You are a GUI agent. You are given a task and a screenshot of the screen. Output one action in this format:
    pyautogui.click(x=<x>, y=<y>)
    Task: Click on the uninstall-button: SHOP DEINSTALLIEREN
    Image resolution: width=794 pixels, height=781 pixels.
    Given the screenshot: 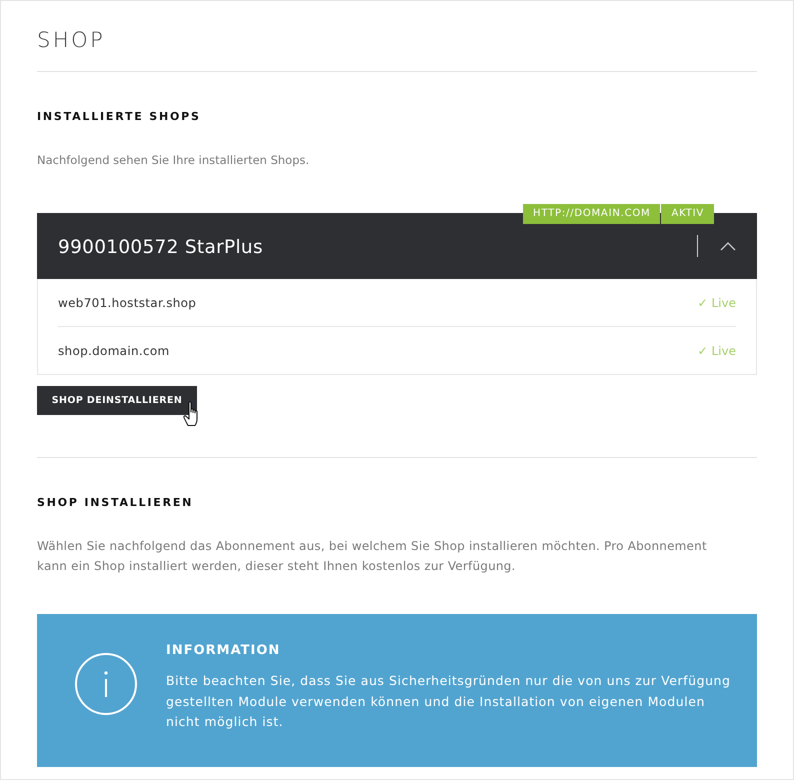 What is the action you would take?
    pyautogui.click(x=117, y=400)
    